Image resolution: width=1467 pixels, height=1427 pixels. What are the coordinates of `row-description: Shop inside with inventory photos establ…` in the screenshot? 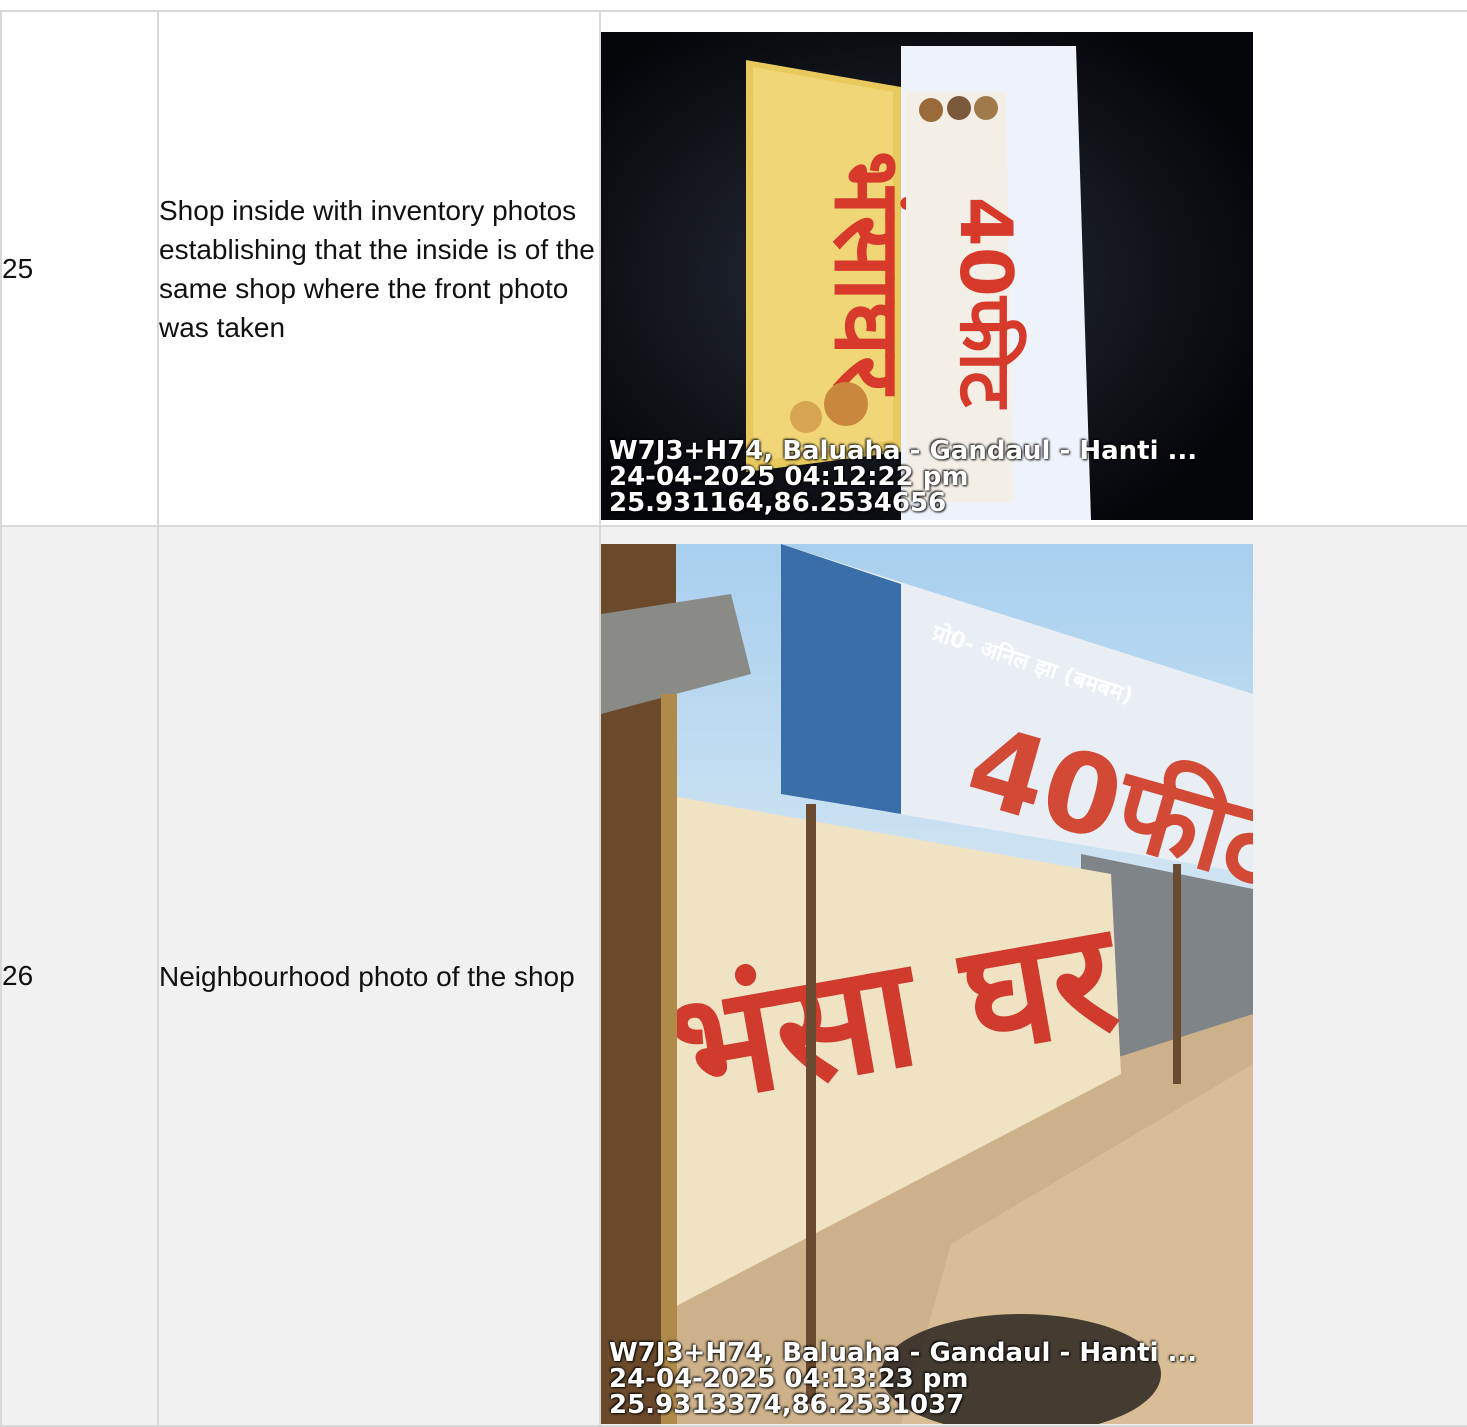 It's located at (379, 268).